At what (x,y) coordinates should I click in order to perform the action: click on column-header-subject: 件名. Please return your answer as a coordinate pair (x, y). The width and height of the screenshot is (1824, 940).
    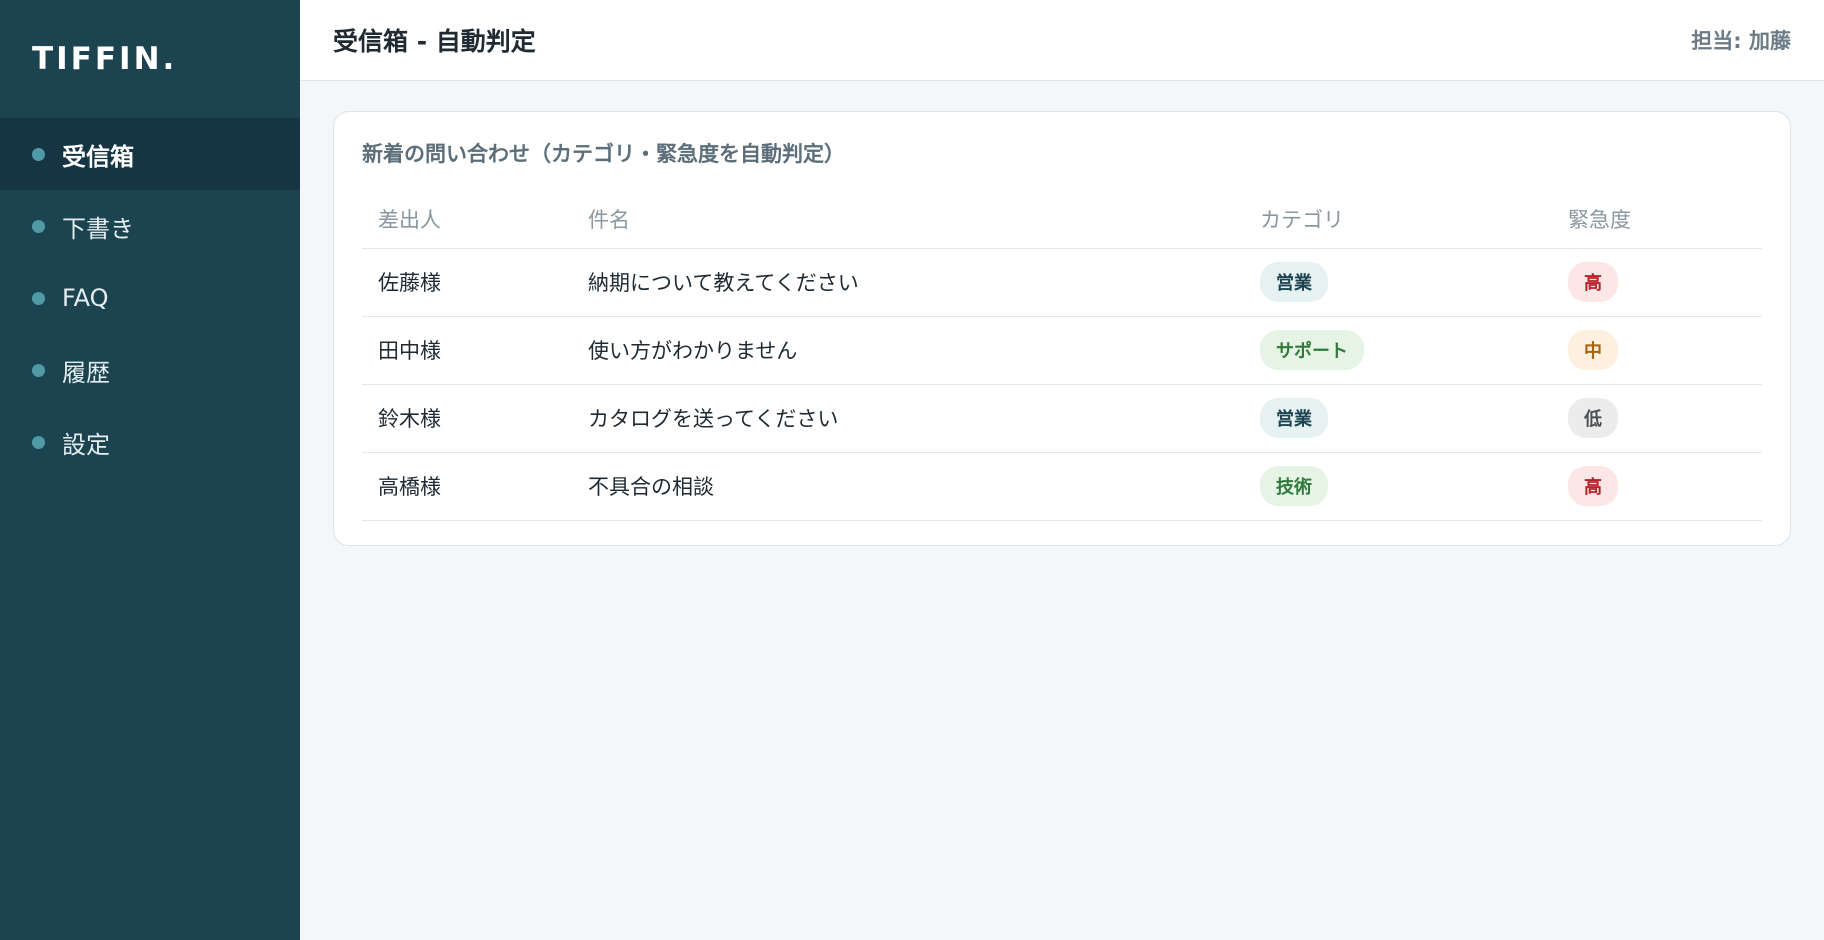
    Looking at the image, I should click on (908, 219).